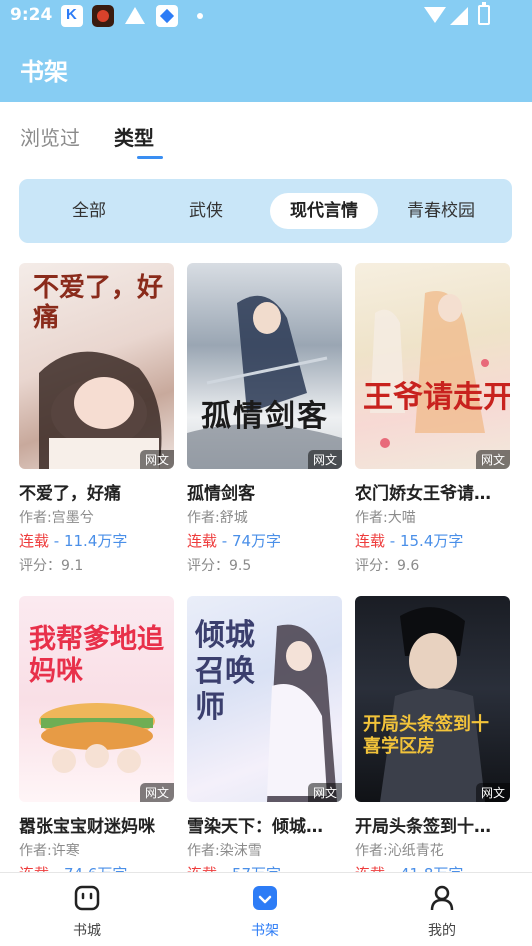  Describe the element at coordinates (51, 566) in the screenshot. I see `book-rating: 评分：9.1` at that location.